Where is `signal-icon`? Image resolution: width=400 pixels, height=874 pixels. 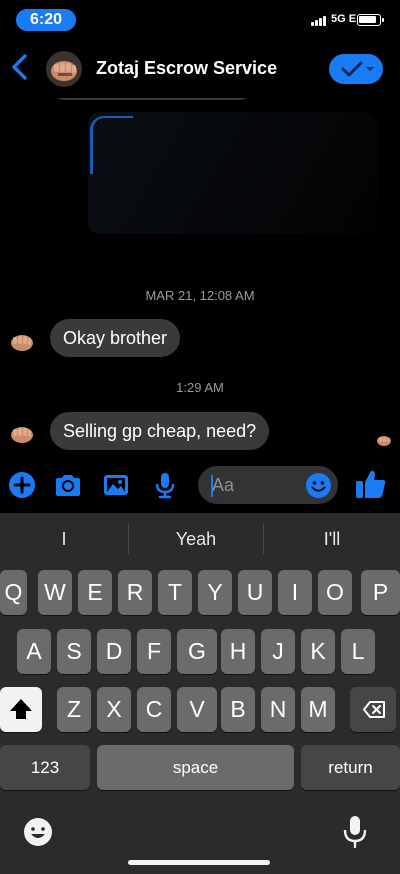 signal-icon is located at coordinates (318, 20).